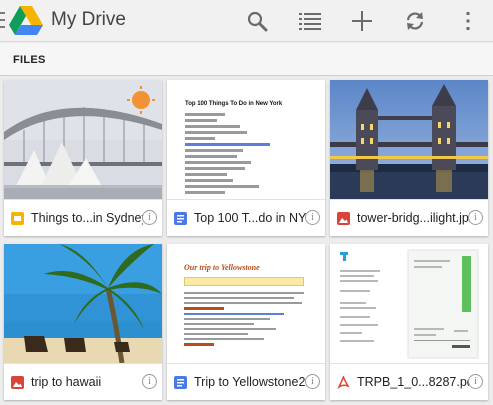  I want to click on pdf-icon, so click(343, 382).